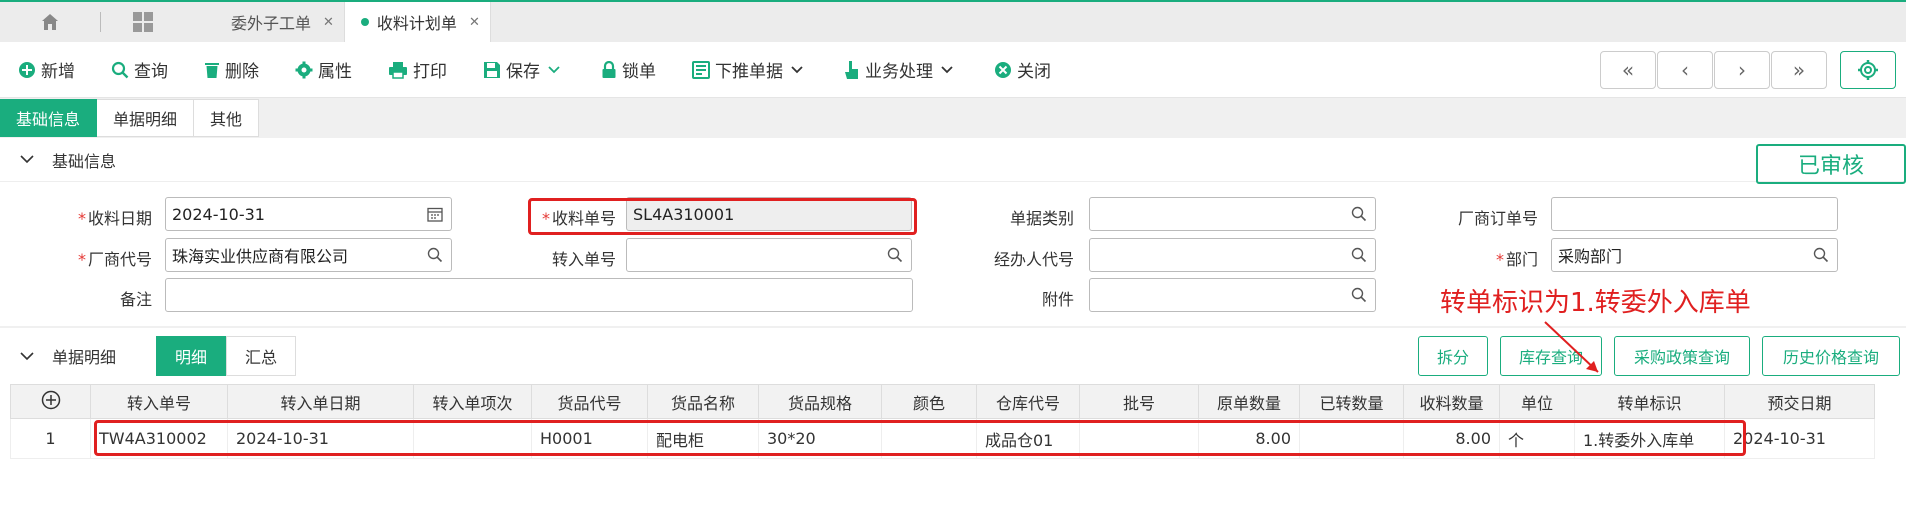 This screenshot has height=510, width=1906. Describe the element at coordinates (1139, 401) in the screenshot. I see `column-header: 批号` at that location.